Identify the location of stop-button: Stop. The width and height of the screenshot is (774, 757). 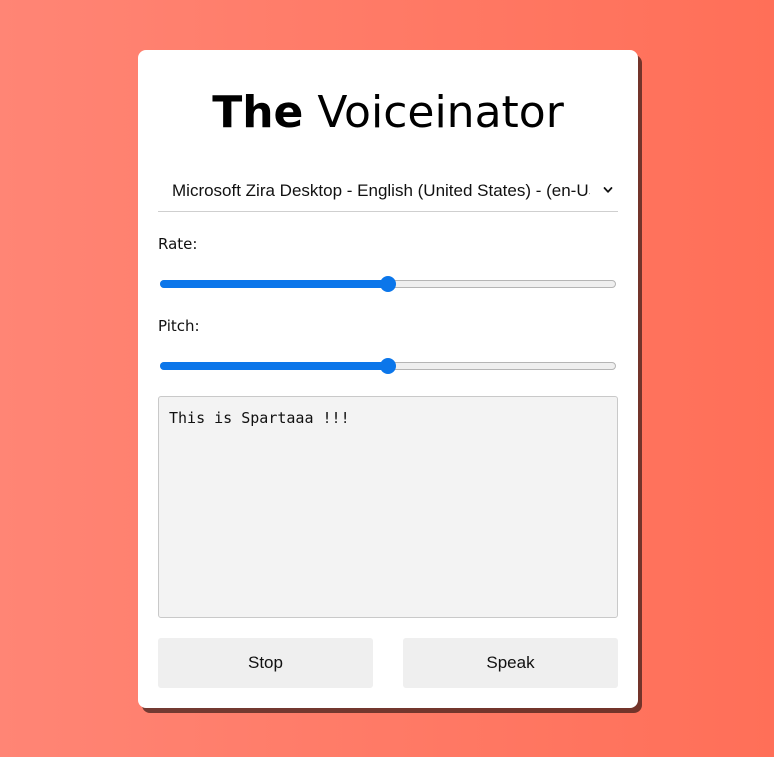
(265, 663).